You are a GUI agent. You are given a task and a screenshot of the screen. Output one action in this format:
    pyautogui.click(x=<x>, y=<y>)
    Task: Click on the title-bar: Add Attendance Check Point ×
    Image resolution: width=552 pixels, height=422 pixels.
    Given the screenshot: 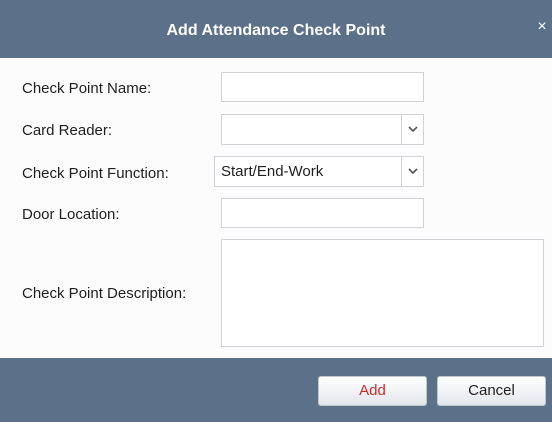 What is the action you would take?
    pyautogui.click(x=276, y=29)
    